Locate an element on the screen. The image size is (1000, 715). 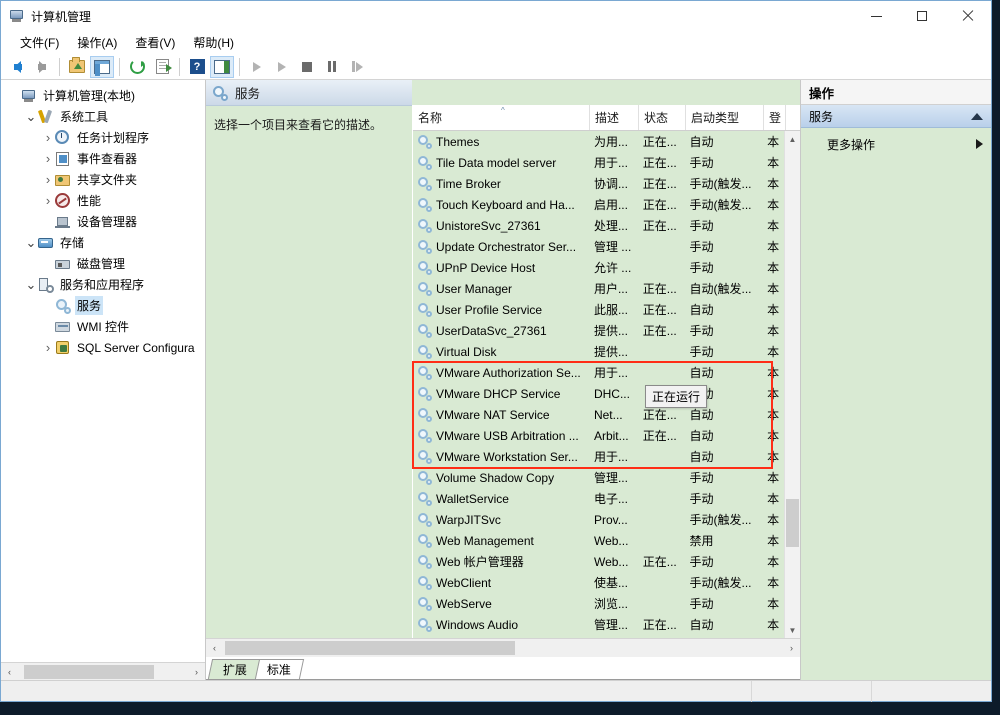
tab-extended-label: 扩展 is located at coordinates (234, 670).